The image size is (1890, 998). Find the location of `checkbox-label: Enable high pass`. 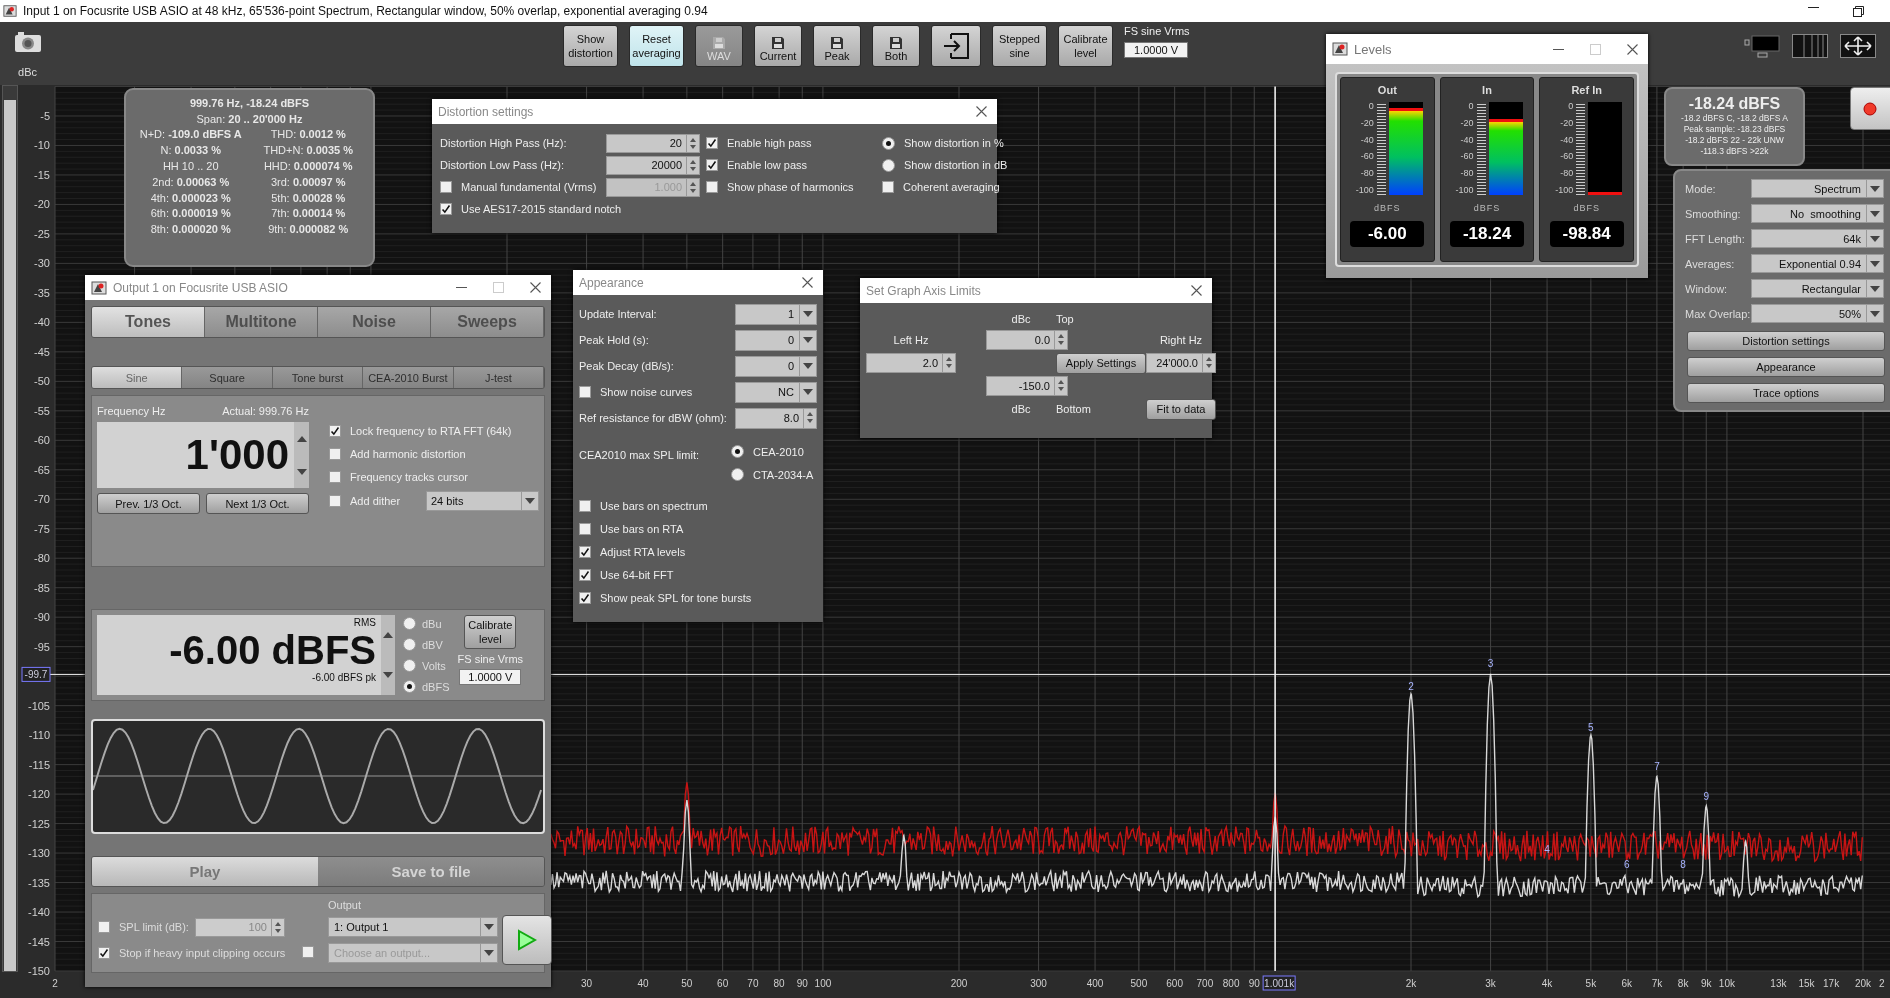

checkbox-label: Enable high pass is located at coordinates (769, 143).